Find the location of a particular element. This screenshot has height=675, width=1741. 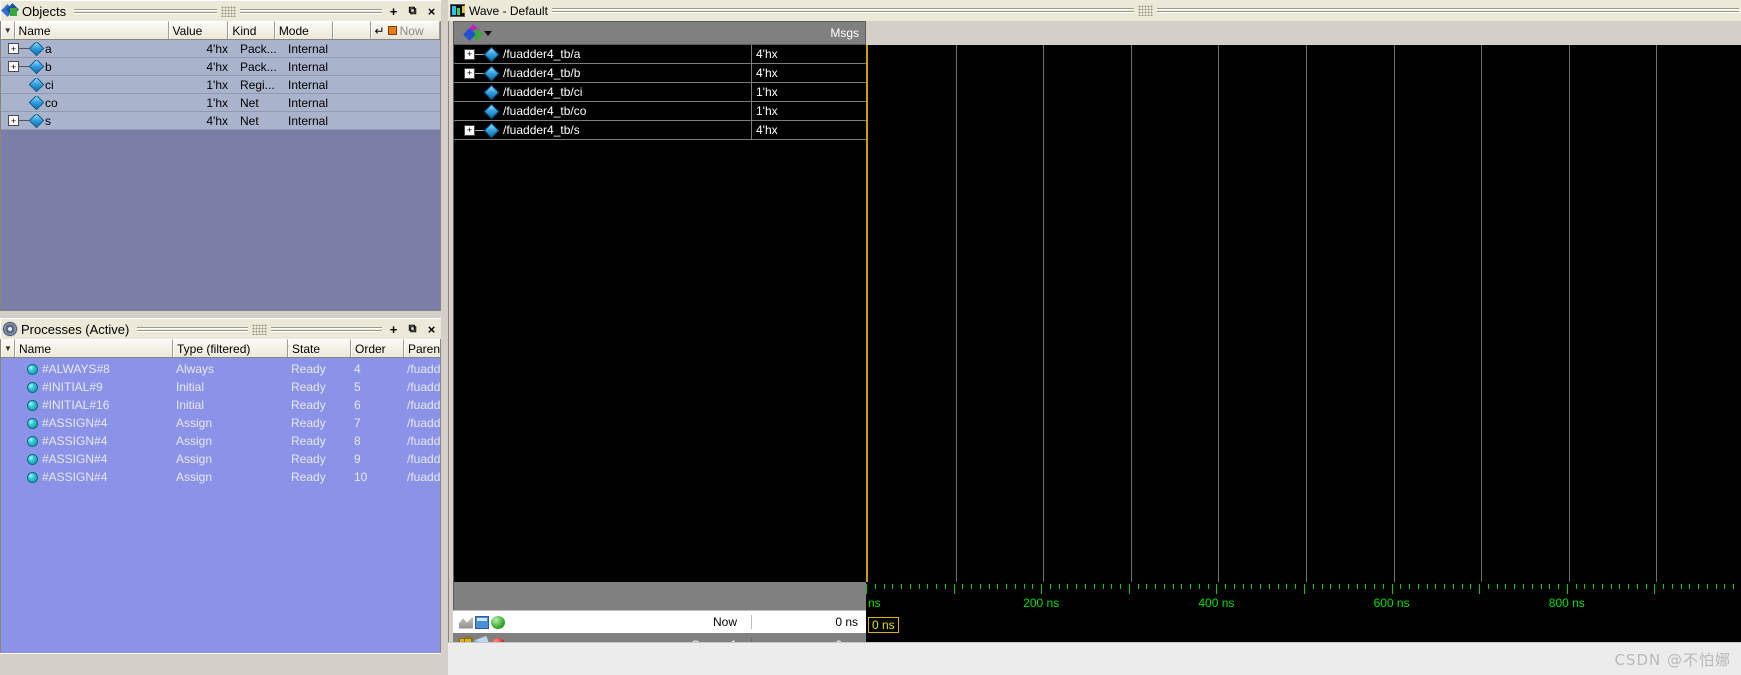

table-row: + ci 1'hx Regi... Internal is located at coordinates (220, 85).